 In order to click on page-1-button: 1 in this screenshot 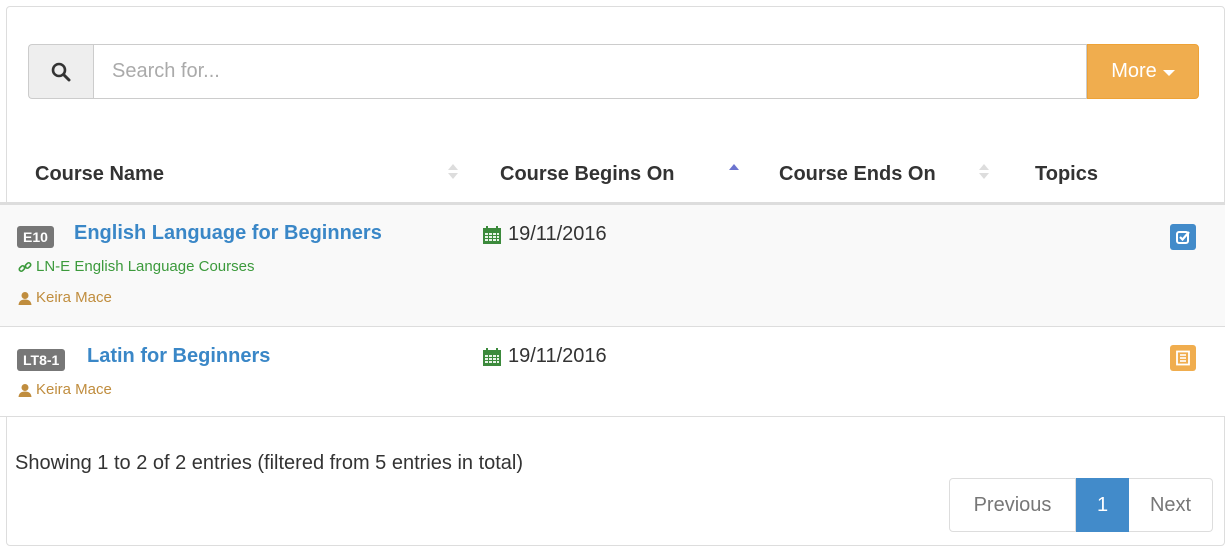, I will do `click(1102, 505)`.